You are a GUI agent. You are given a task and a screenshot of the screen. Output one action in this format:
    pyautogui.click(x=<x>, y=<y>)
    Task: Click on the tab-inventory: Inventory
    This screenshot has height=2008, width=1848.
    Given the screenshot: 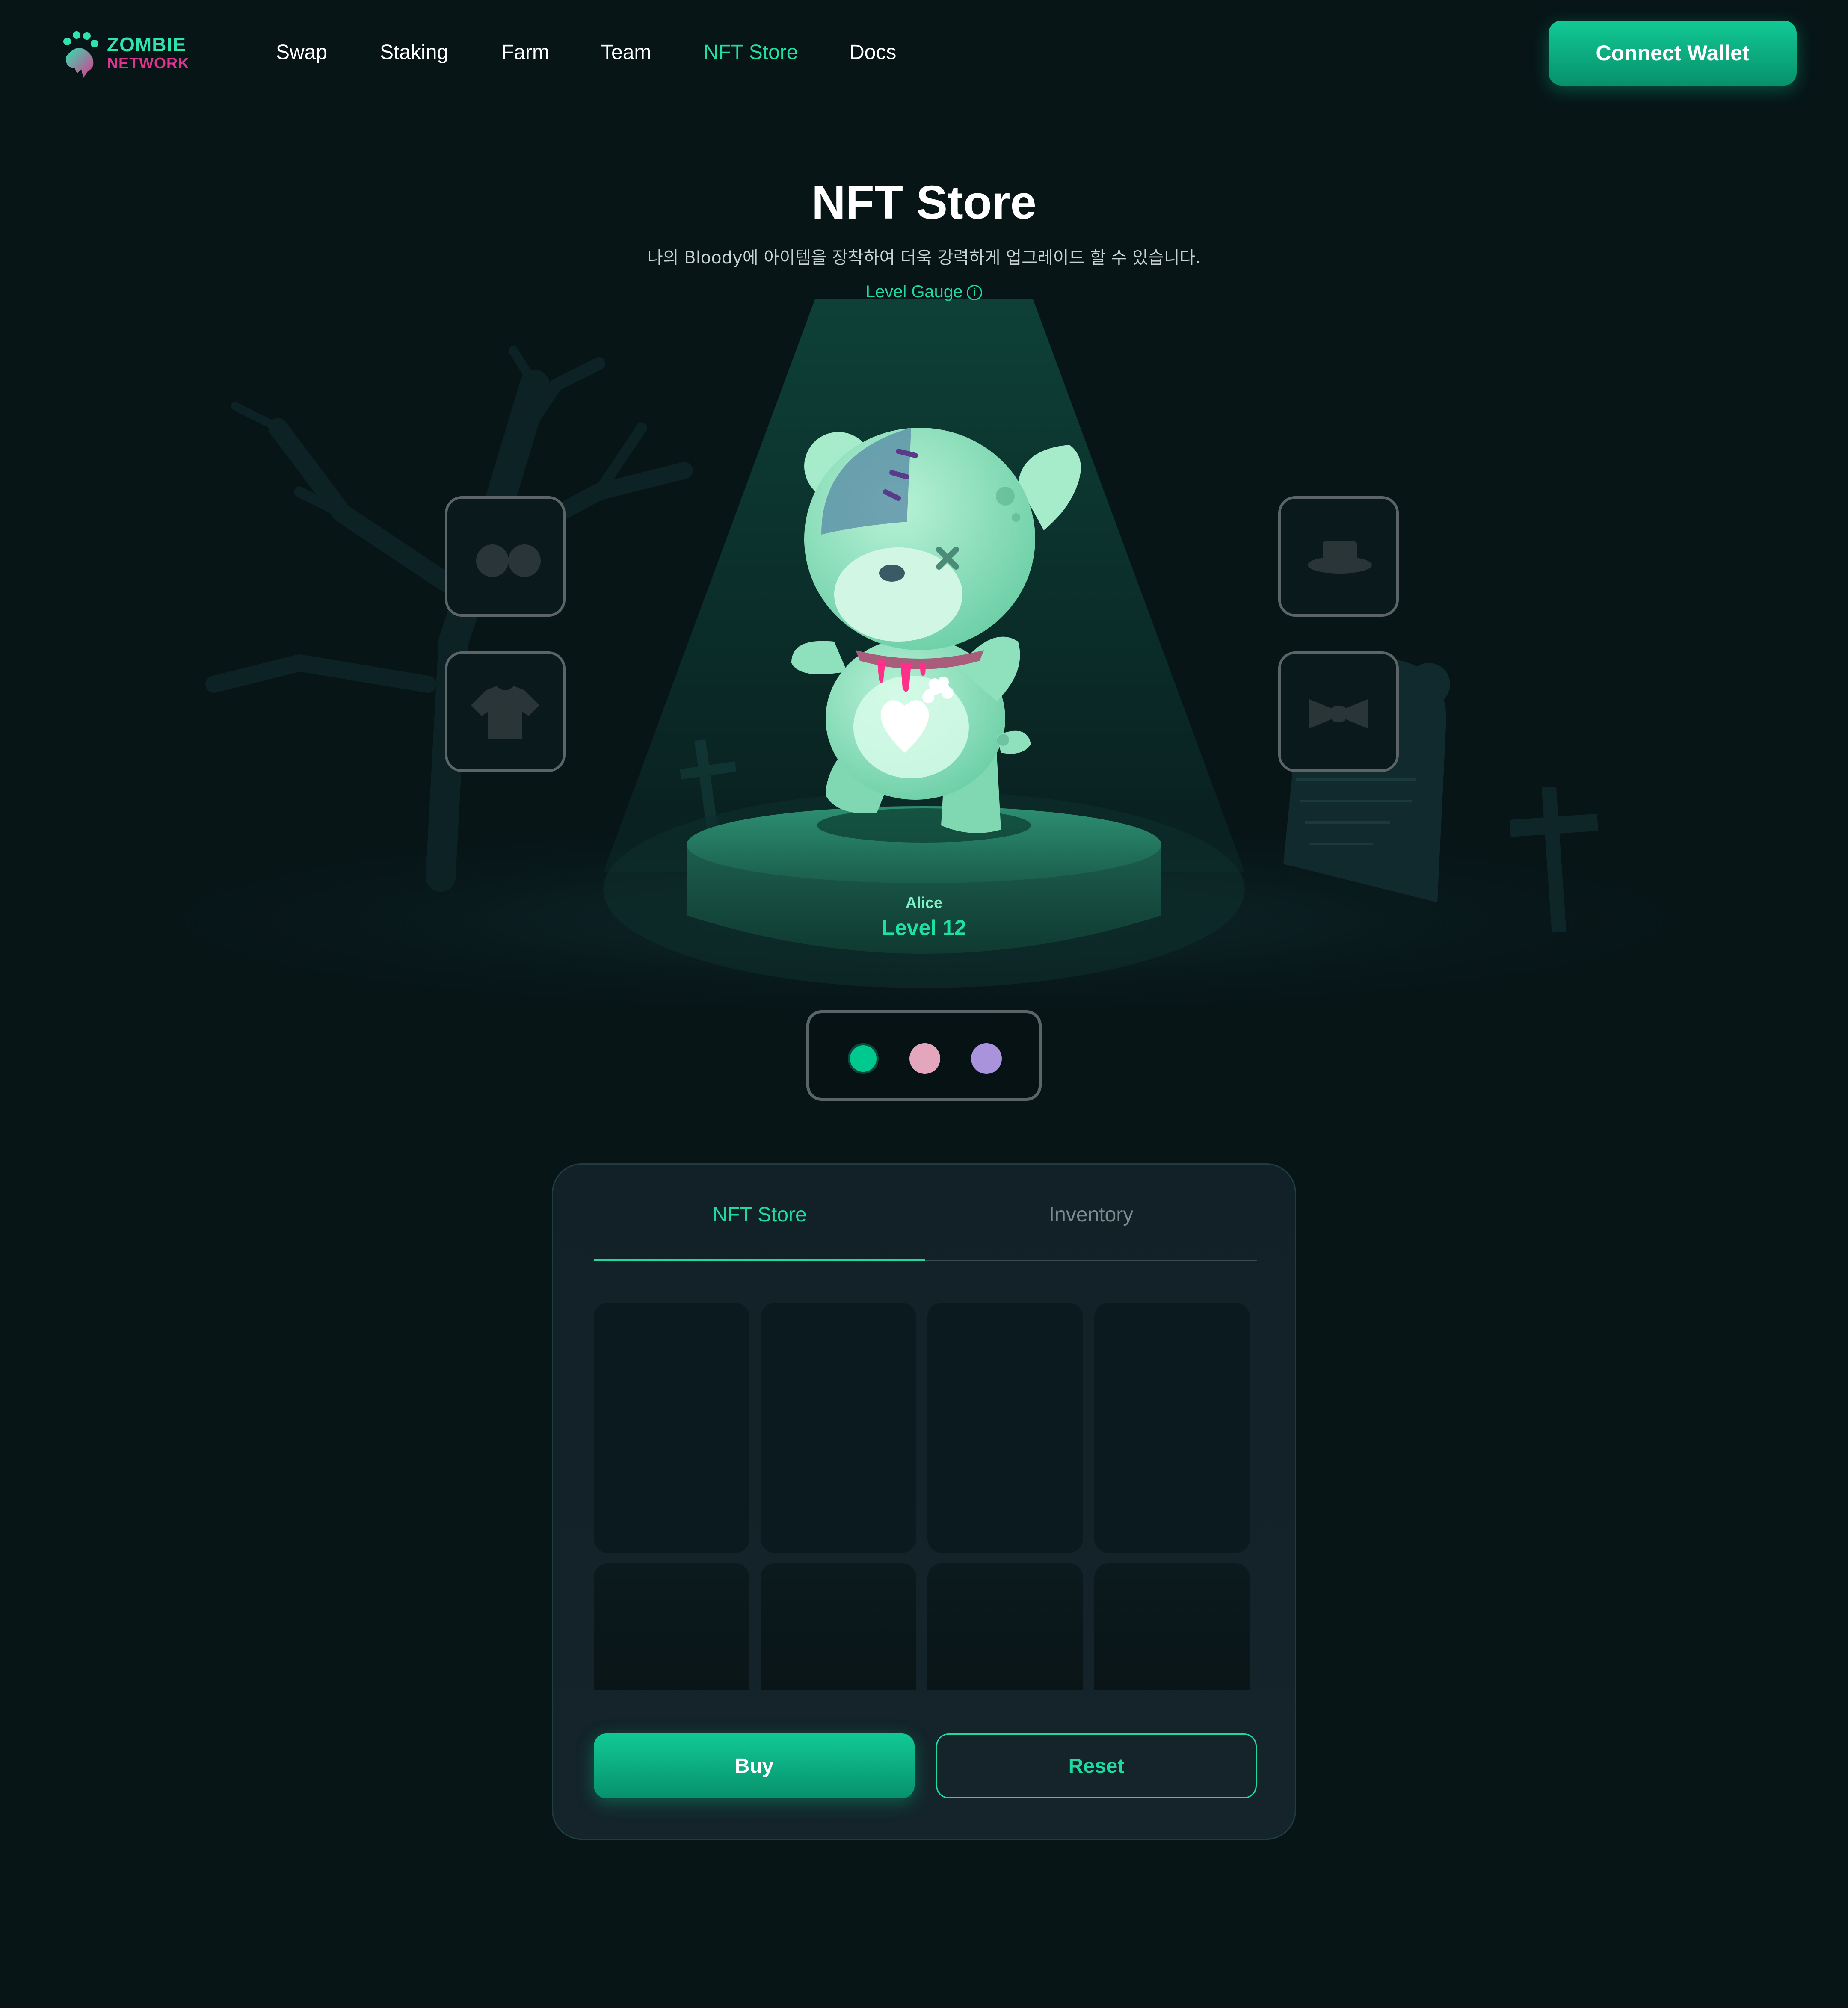 What is the action you would take?
    pyautogui.click(x=1091, y=1215)
    